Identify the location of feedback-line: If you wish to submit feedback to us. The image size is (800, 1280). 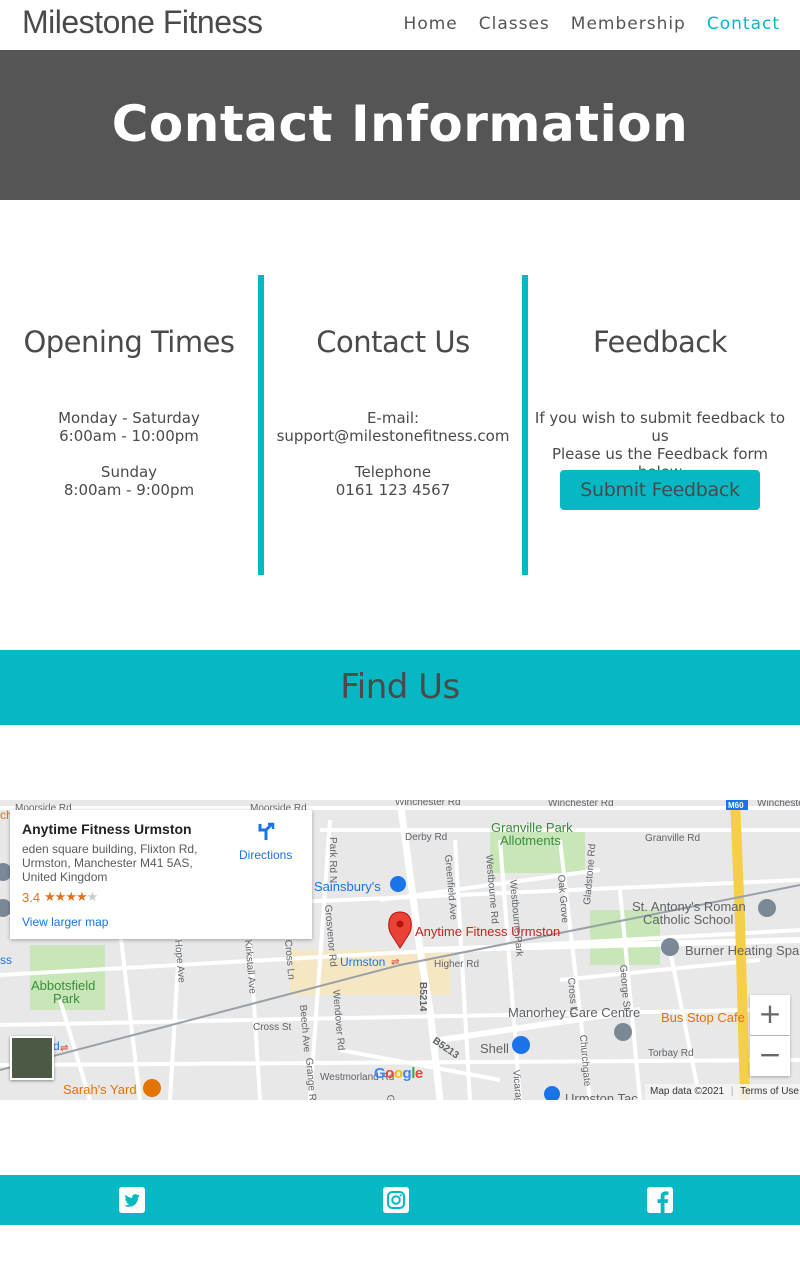
(660, 427).